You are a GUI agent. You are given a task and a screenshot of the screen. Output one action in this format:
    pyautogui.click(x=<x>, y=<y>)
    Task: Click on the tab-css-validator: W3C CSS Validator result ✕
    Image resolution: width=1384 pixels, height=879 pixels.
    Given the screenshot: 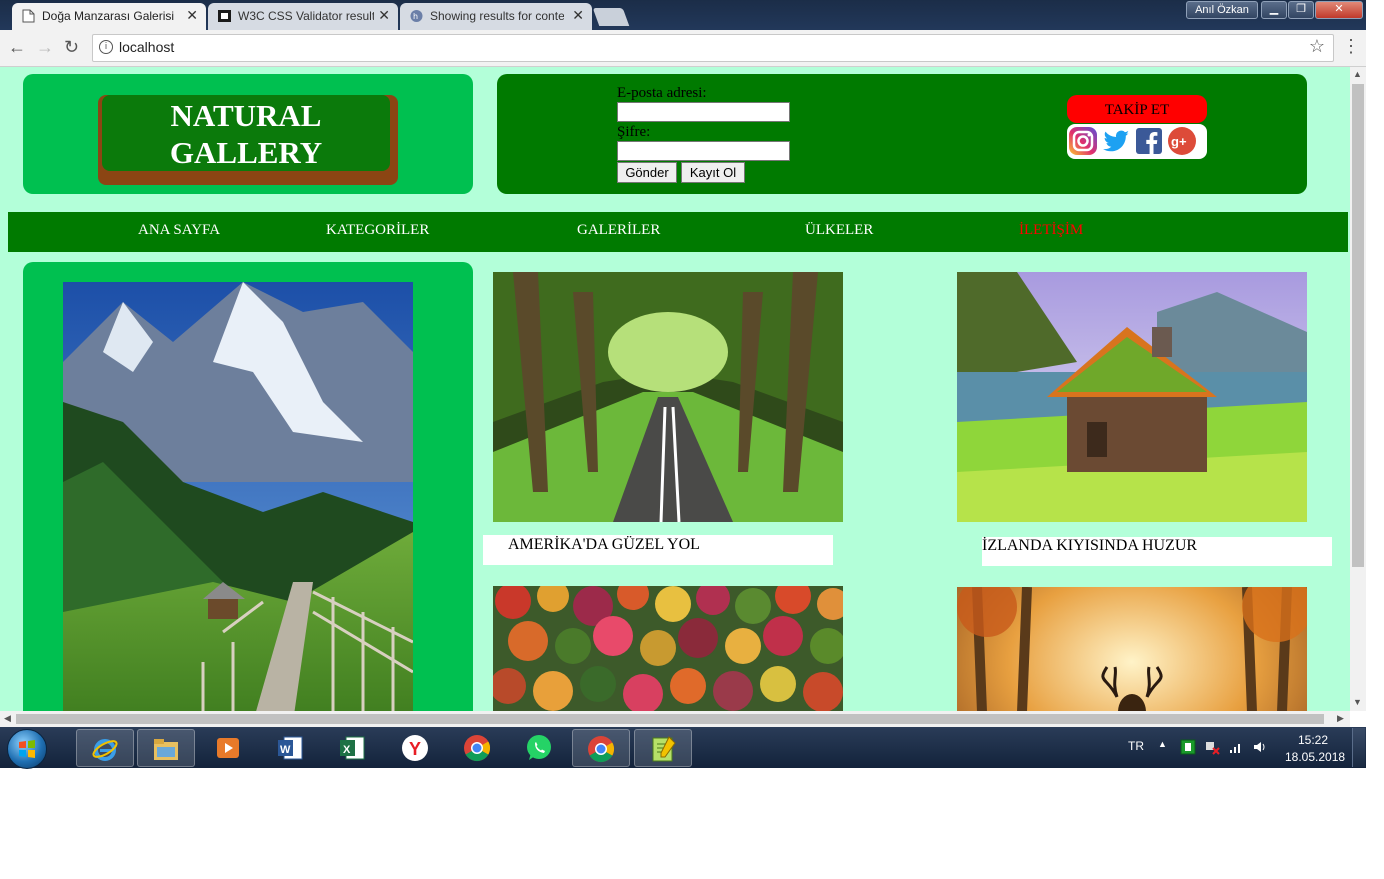 What is the action you would take?
    pyautogui.click(x=303, y=16)
    